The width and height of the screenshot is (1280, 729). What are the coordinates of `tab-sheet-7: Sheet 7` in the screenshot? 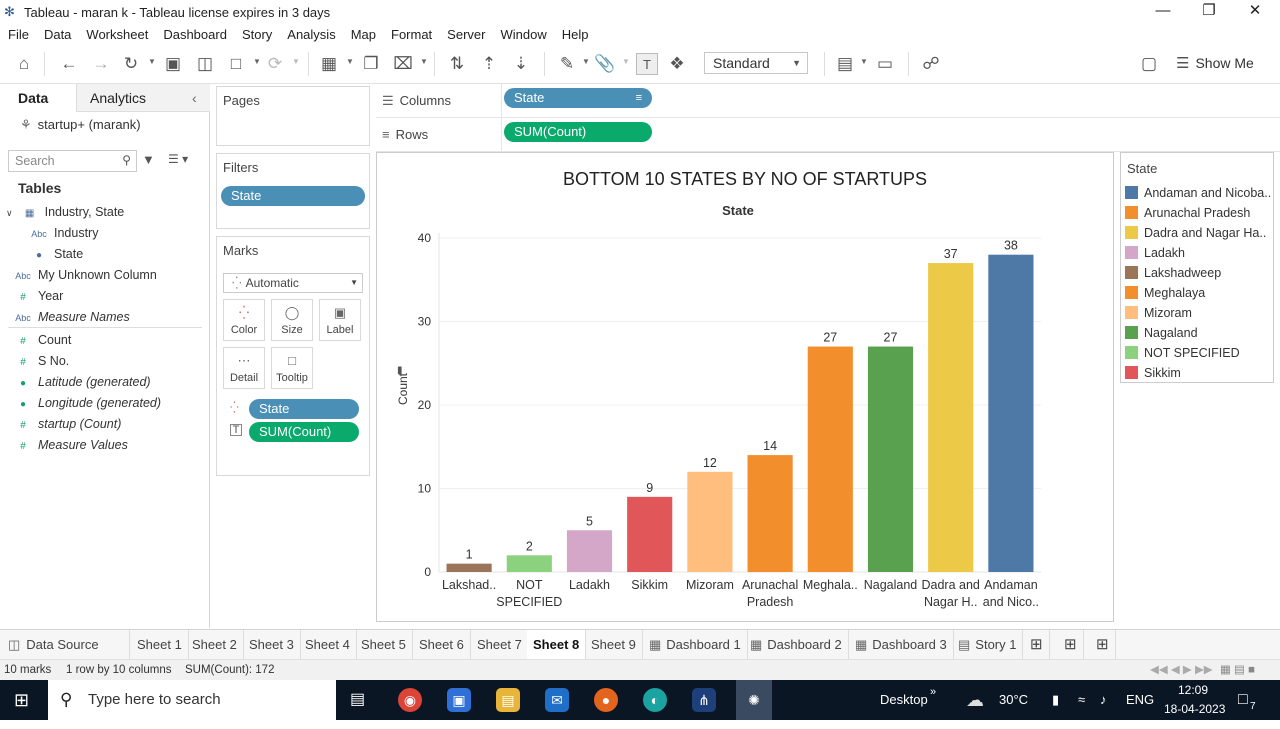 It's located at (500, 645).